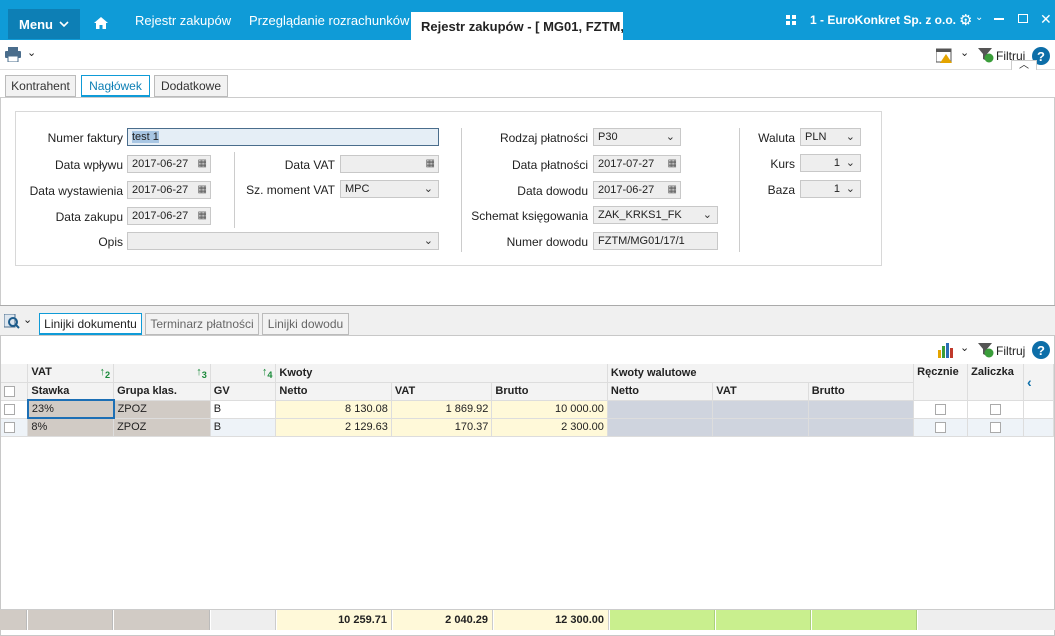 This screenshot has height=636, width=1055. Describe the element at coordinates (162, 391) in the screenshot. I see `column-header-grupa-klas: Grupa klas.` at that location.